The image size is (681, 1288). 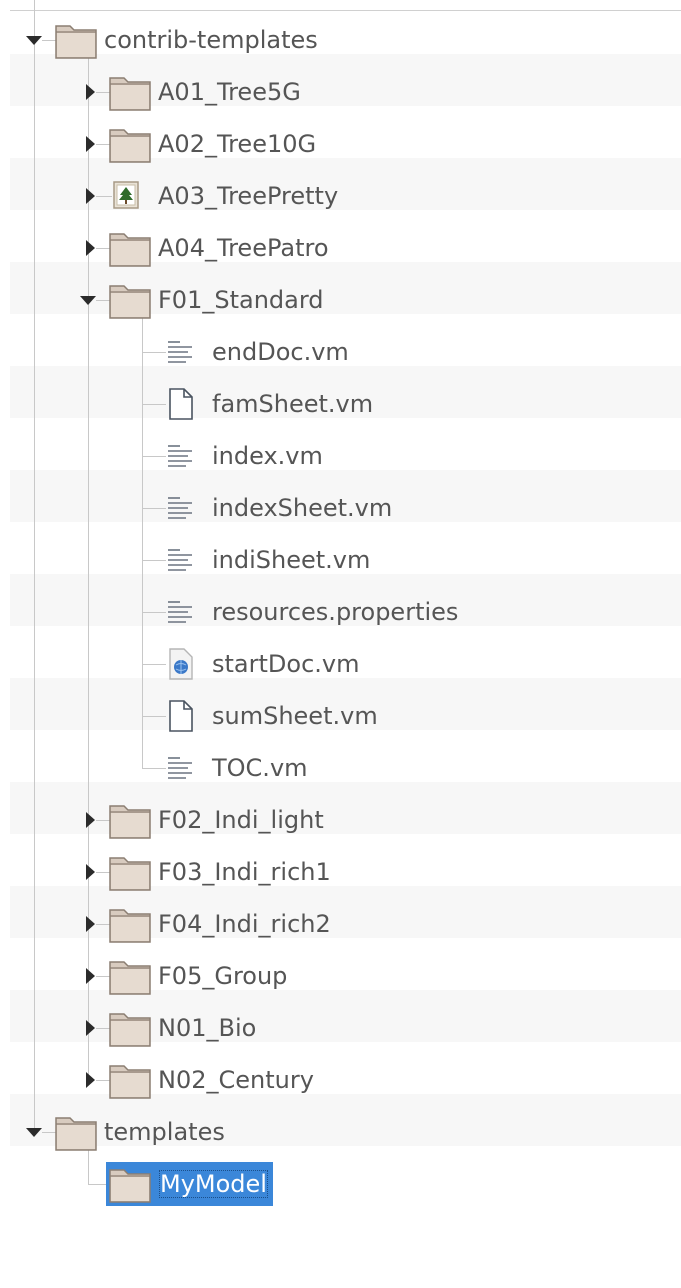 I want to click on tree-node-label-enddoc-vm: endDoc.vm, so click(x=280, y=352).